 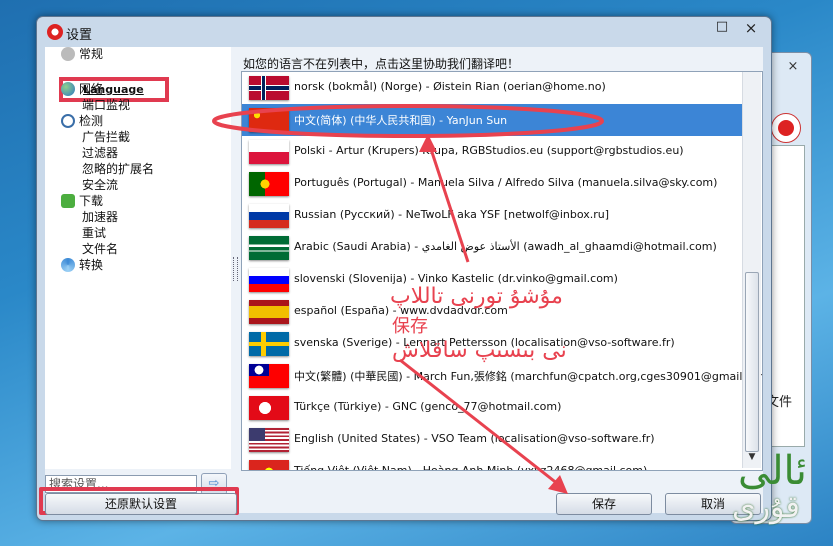 I want to click on tree-item-safe-stream: 安全流, so click(x=100, y=185).